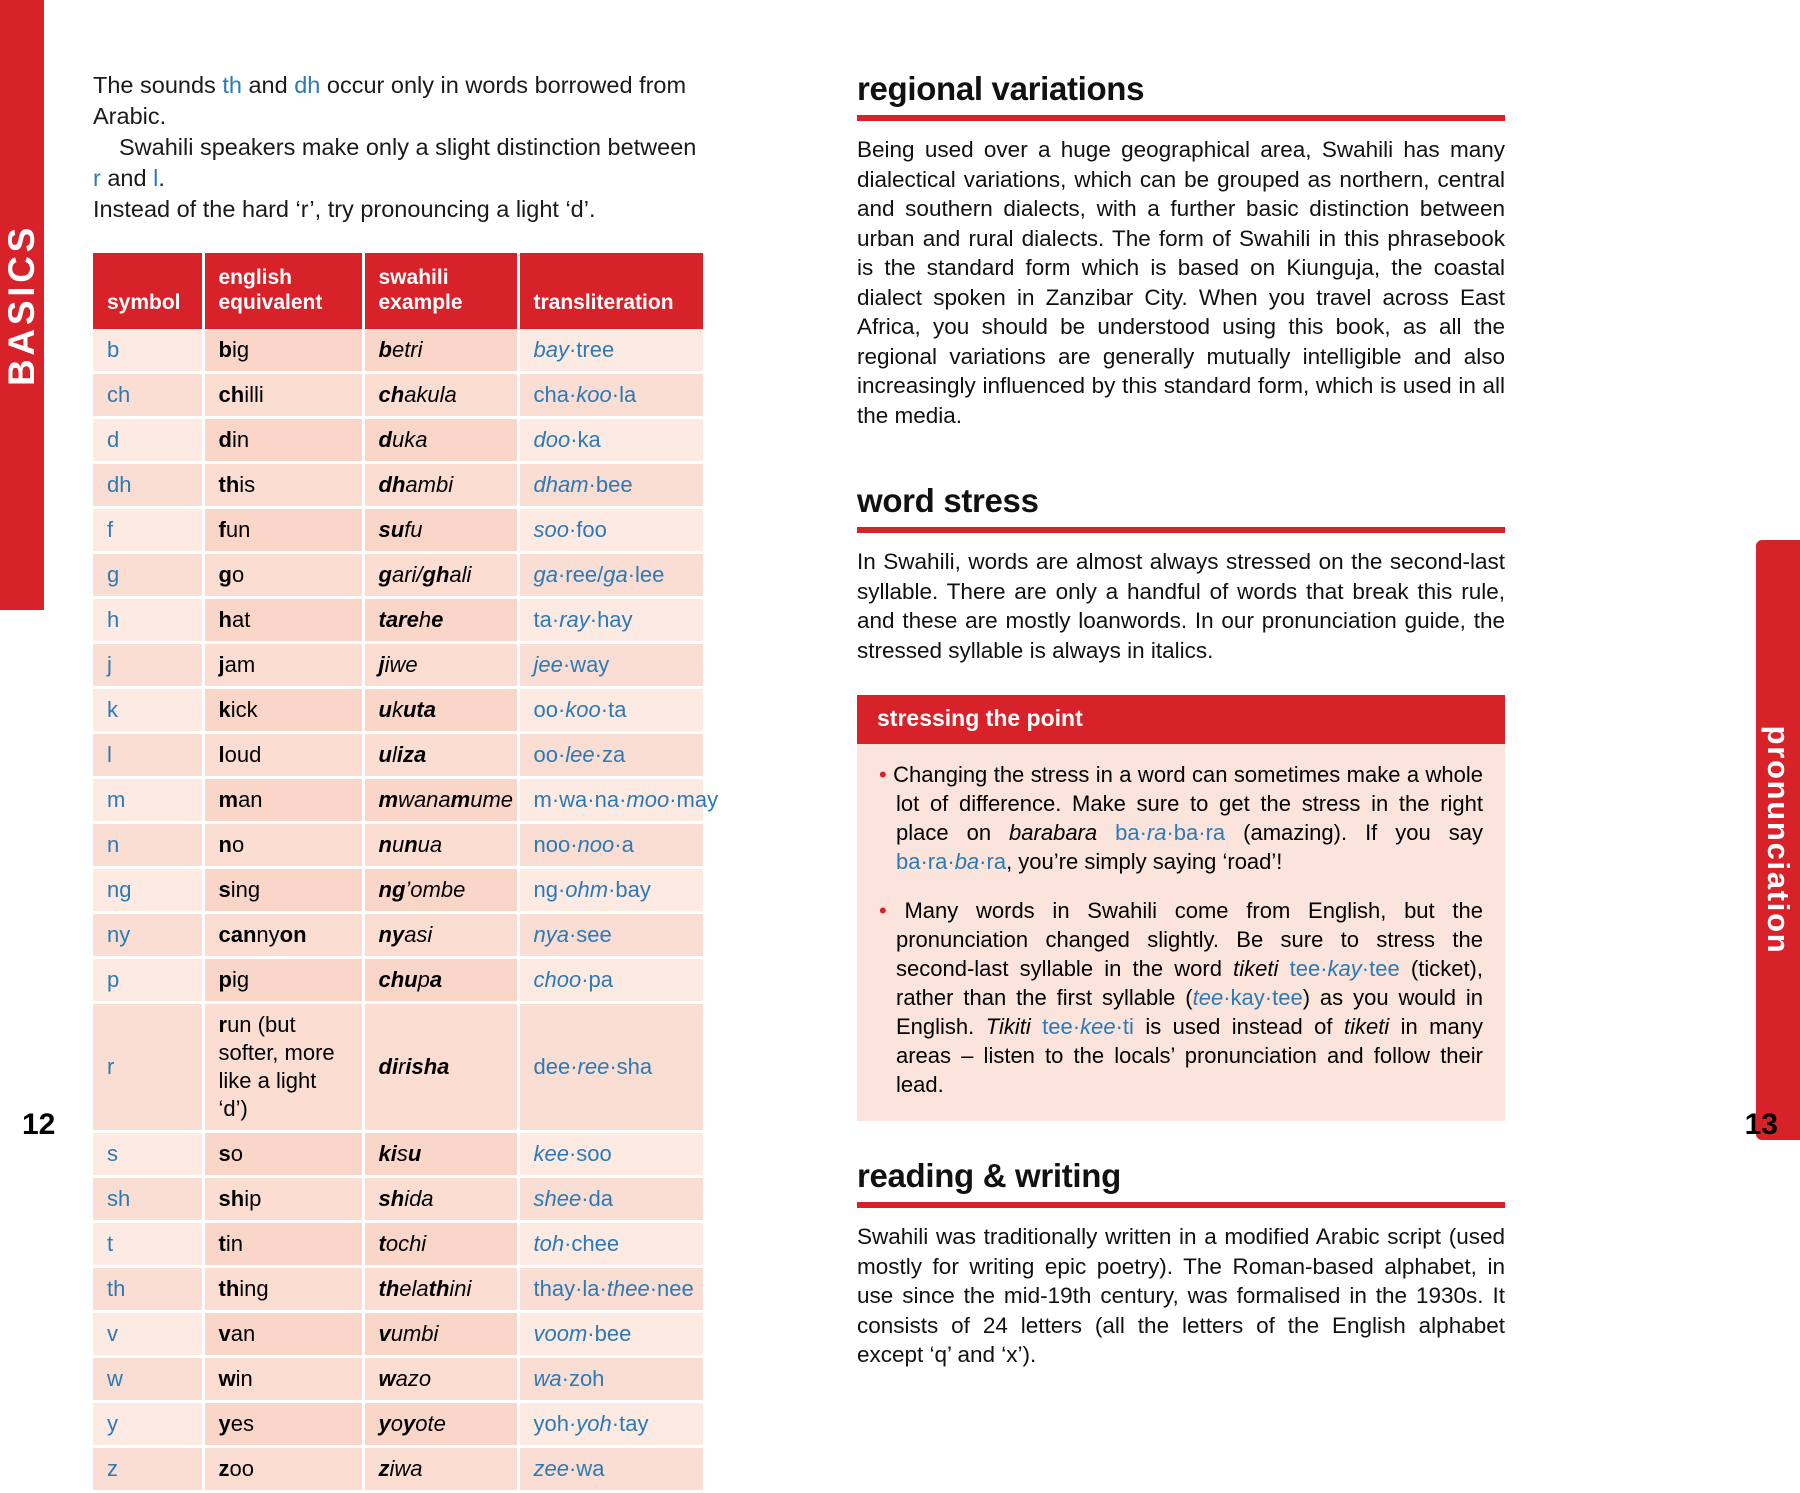 The image size is (1800, 1493). Describe the element at coordinates (284, 440) in the screenshot. I see `cell-english-equivalent: din` at that location.